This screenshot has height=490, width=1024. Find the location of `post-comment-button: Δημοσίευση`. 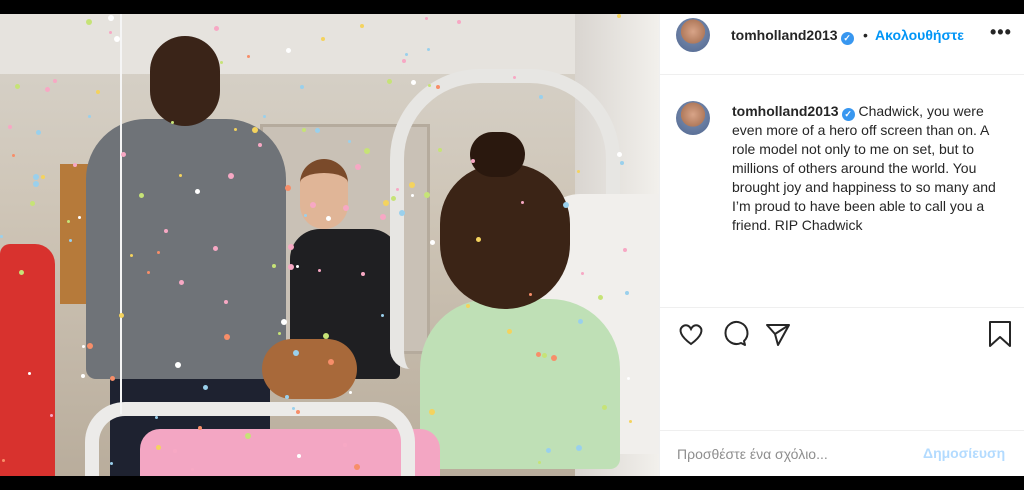

post-comment-button: Δημοσίευση is located at coordinates (964, 453).